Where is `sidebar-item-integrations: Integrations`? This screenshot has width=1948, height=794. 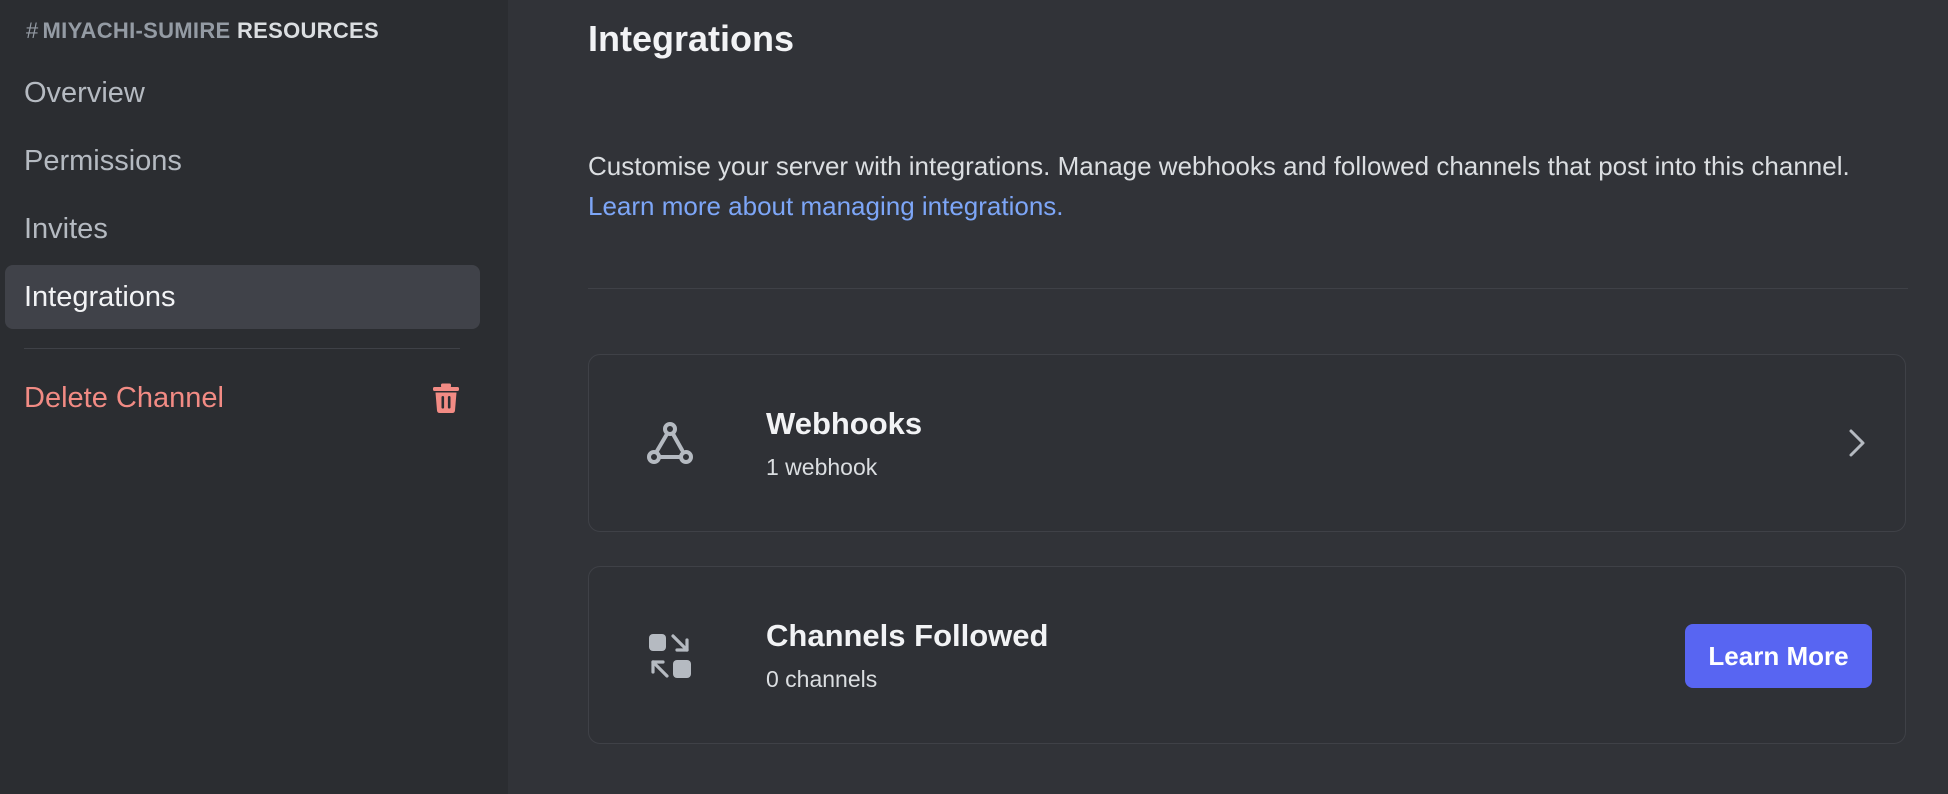
sidebar-item-integrations: Integrations is located at coordinates (242, 297).